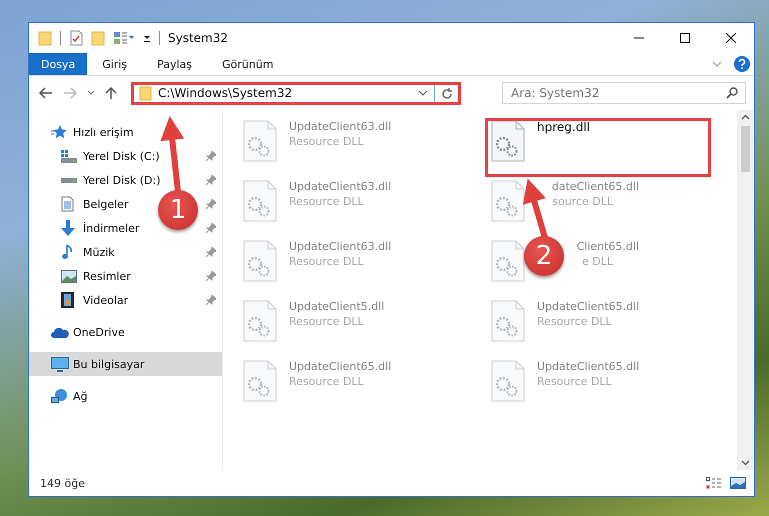 The height and width of the screenshot is (516, 769). Describe the element at coordinates (62, 483) in the screenshot. I see `item-count: 149 öğe` at that location.